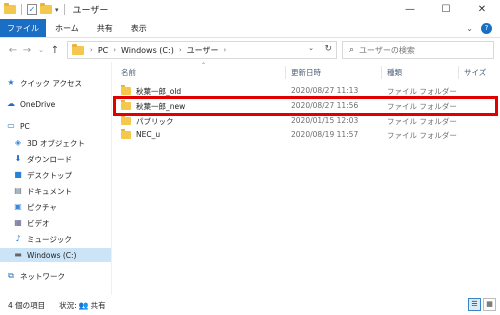 This screenshot has height=315, width=500. I want to click on file-modified: 2020/08/27 11:13, so click(325, 90).